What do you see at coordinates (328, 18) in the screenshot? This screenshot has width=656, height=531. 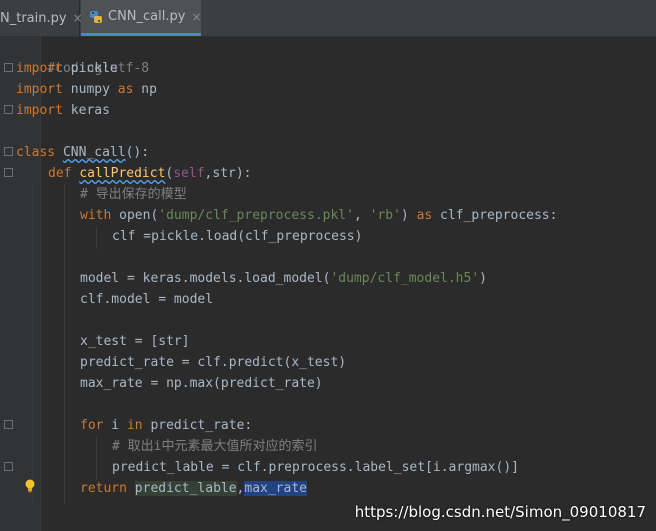 I see `editor-tab-bar: N_train.py × CNN_call.py ×` at bounding box center [328, 18].